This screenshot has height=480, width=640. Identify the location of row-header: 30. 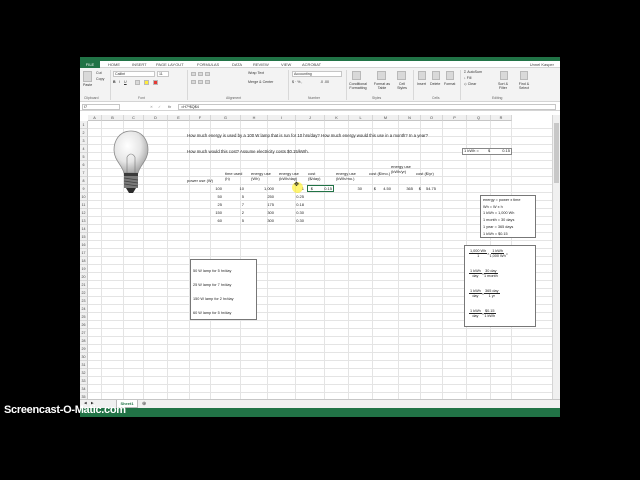
(84, 357).